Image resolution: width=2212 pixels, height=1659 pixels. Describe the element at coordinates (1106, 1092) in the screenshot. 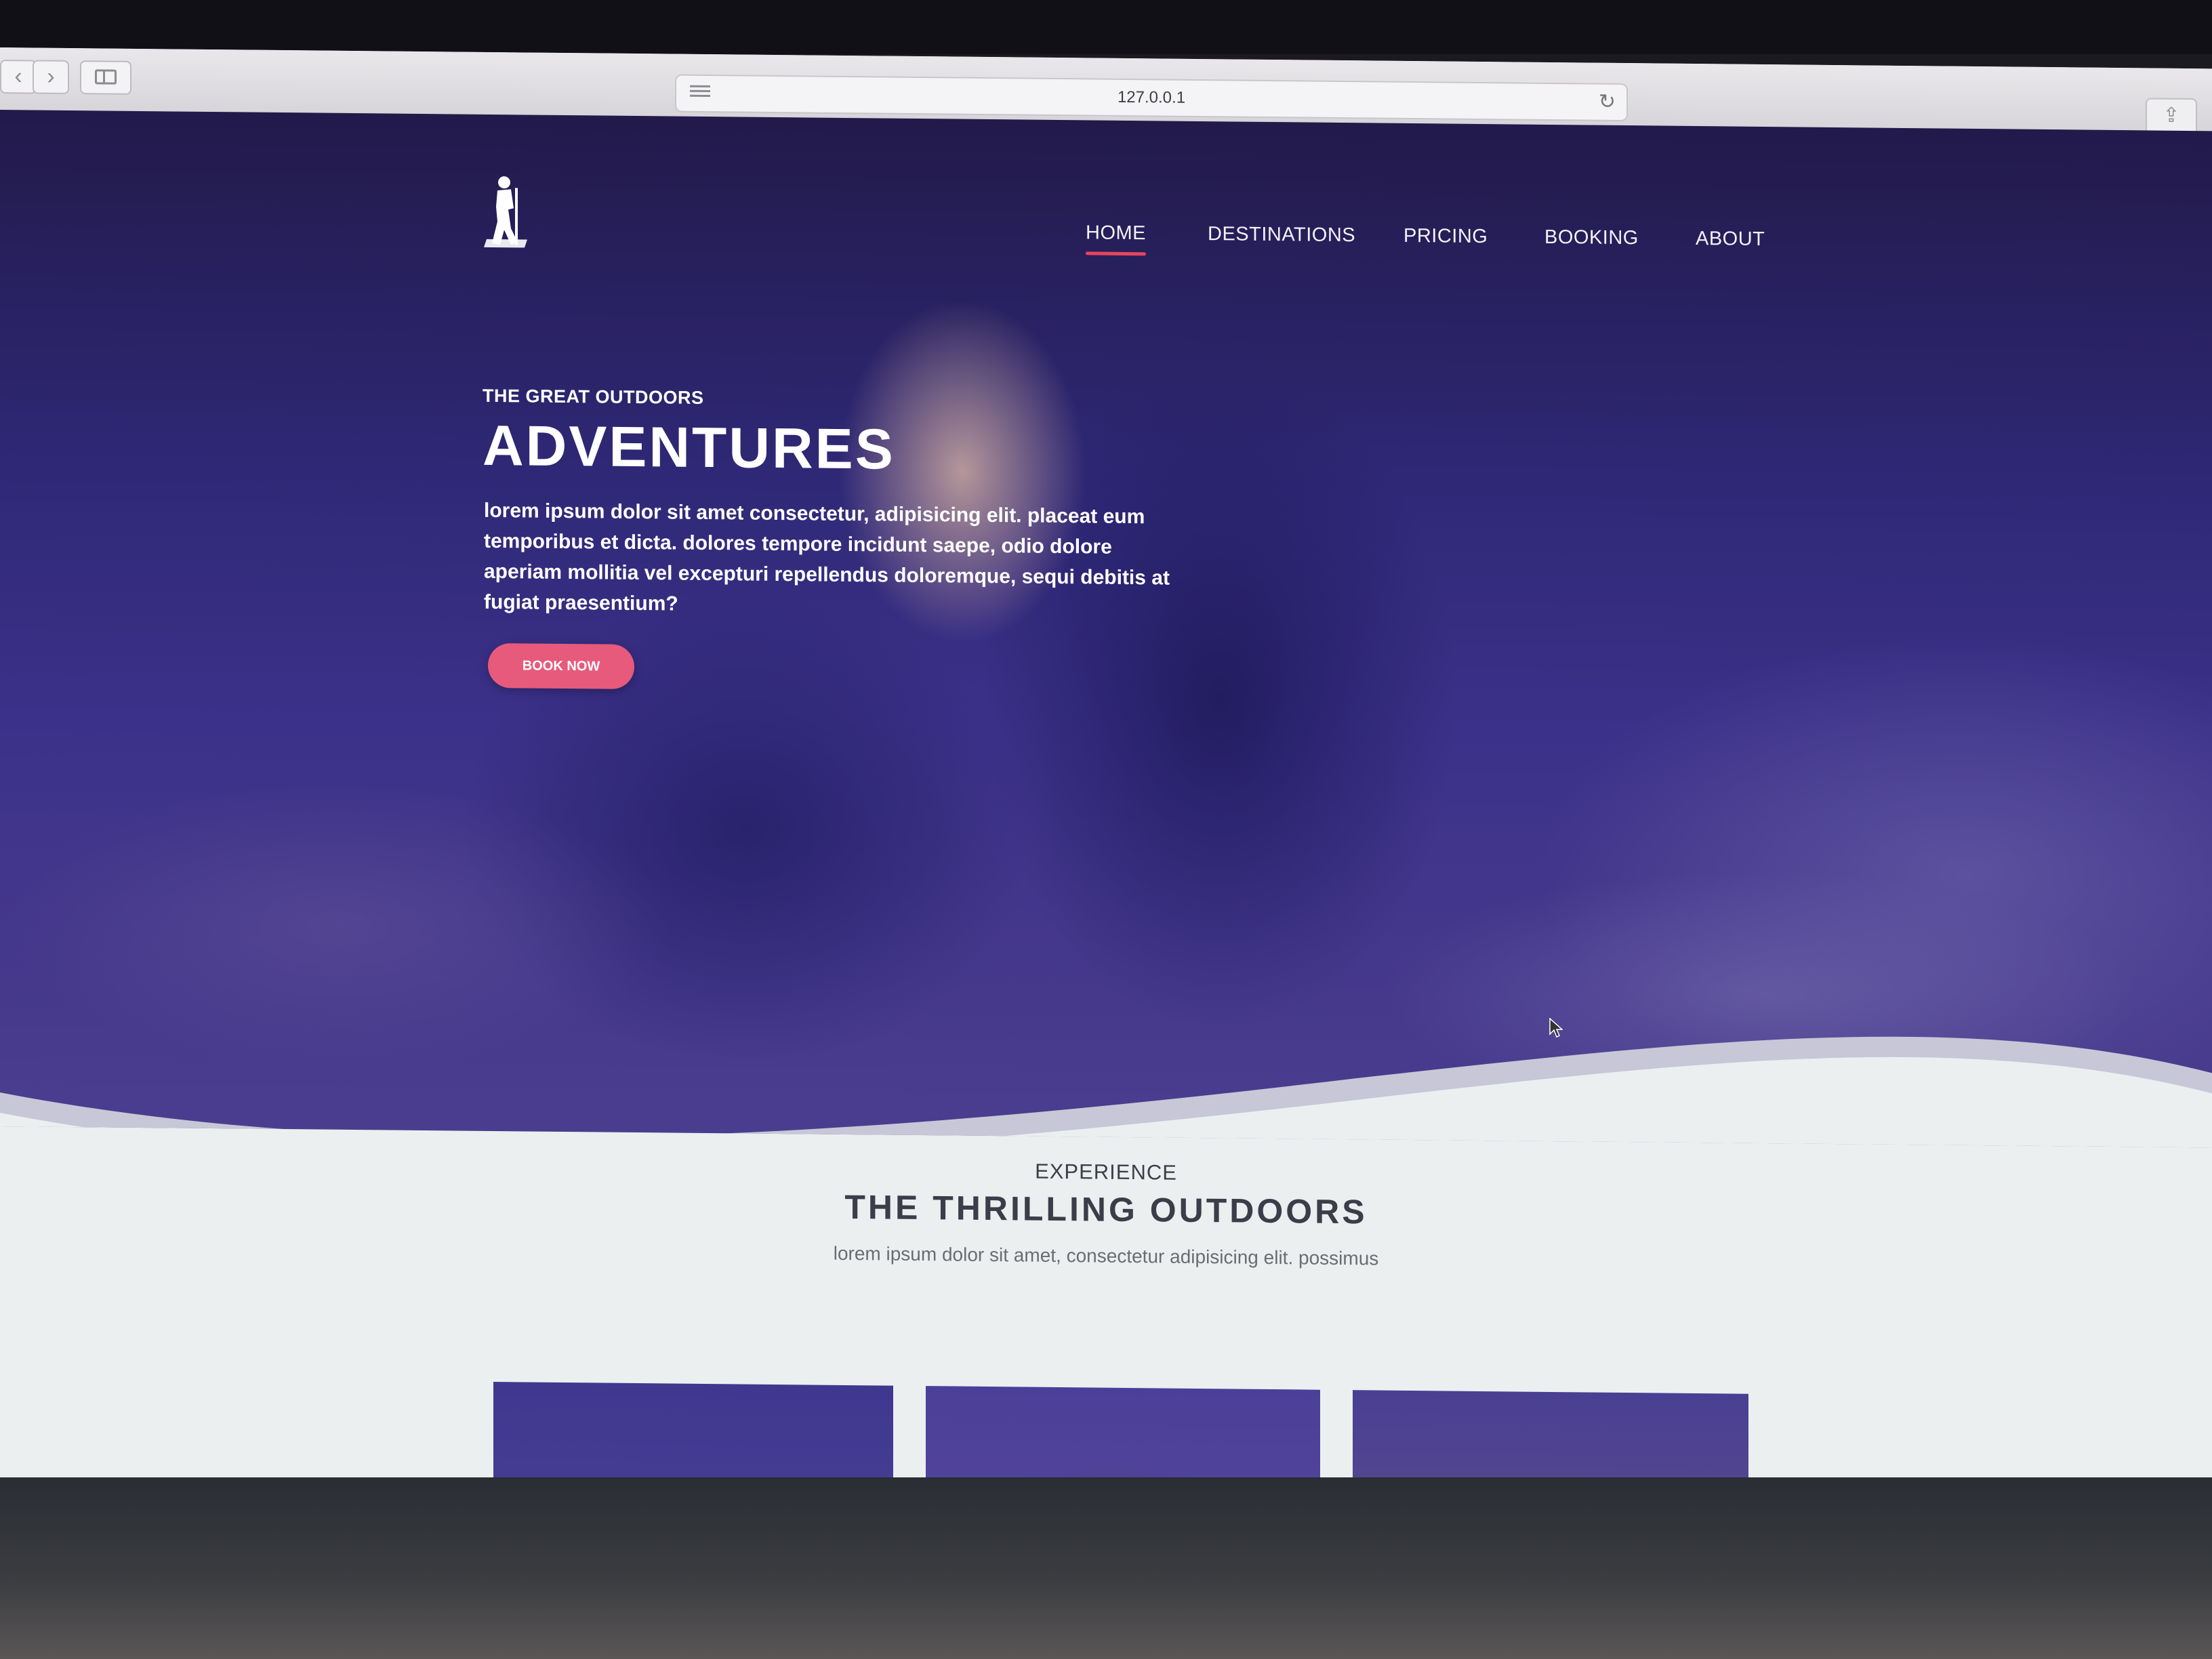

I see `wave-divider` at that location.